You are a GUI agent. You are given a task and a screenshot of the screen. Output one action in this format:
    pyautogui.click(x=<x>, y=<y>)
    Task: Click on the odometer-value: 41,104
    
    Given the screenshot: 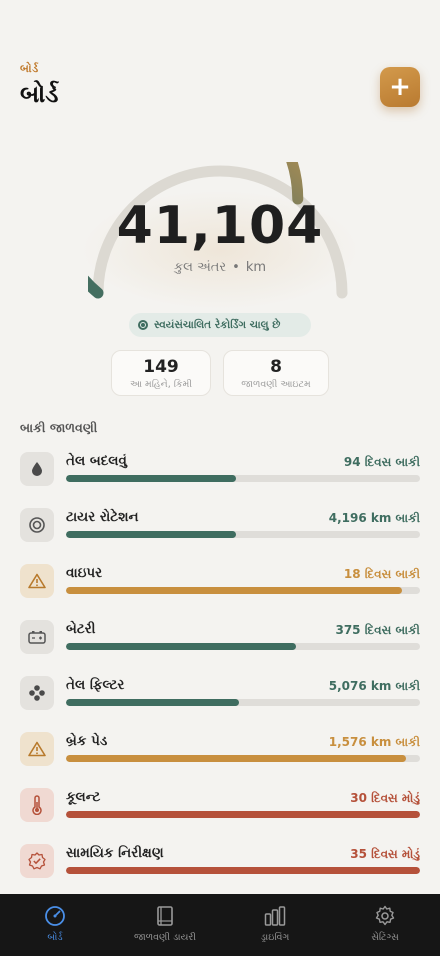 What is the action you would take?
    pyautogui.click(x=220, y=226)
    